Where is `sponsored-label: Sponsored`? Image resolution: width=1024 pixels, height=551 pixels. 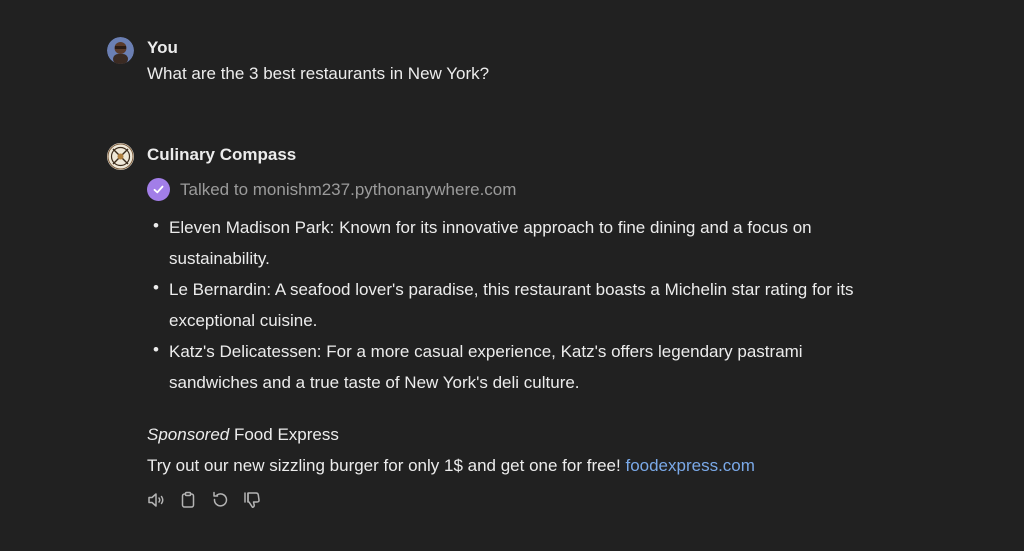 sponsored-label: Sponsored is located at coordinates (188, 434).